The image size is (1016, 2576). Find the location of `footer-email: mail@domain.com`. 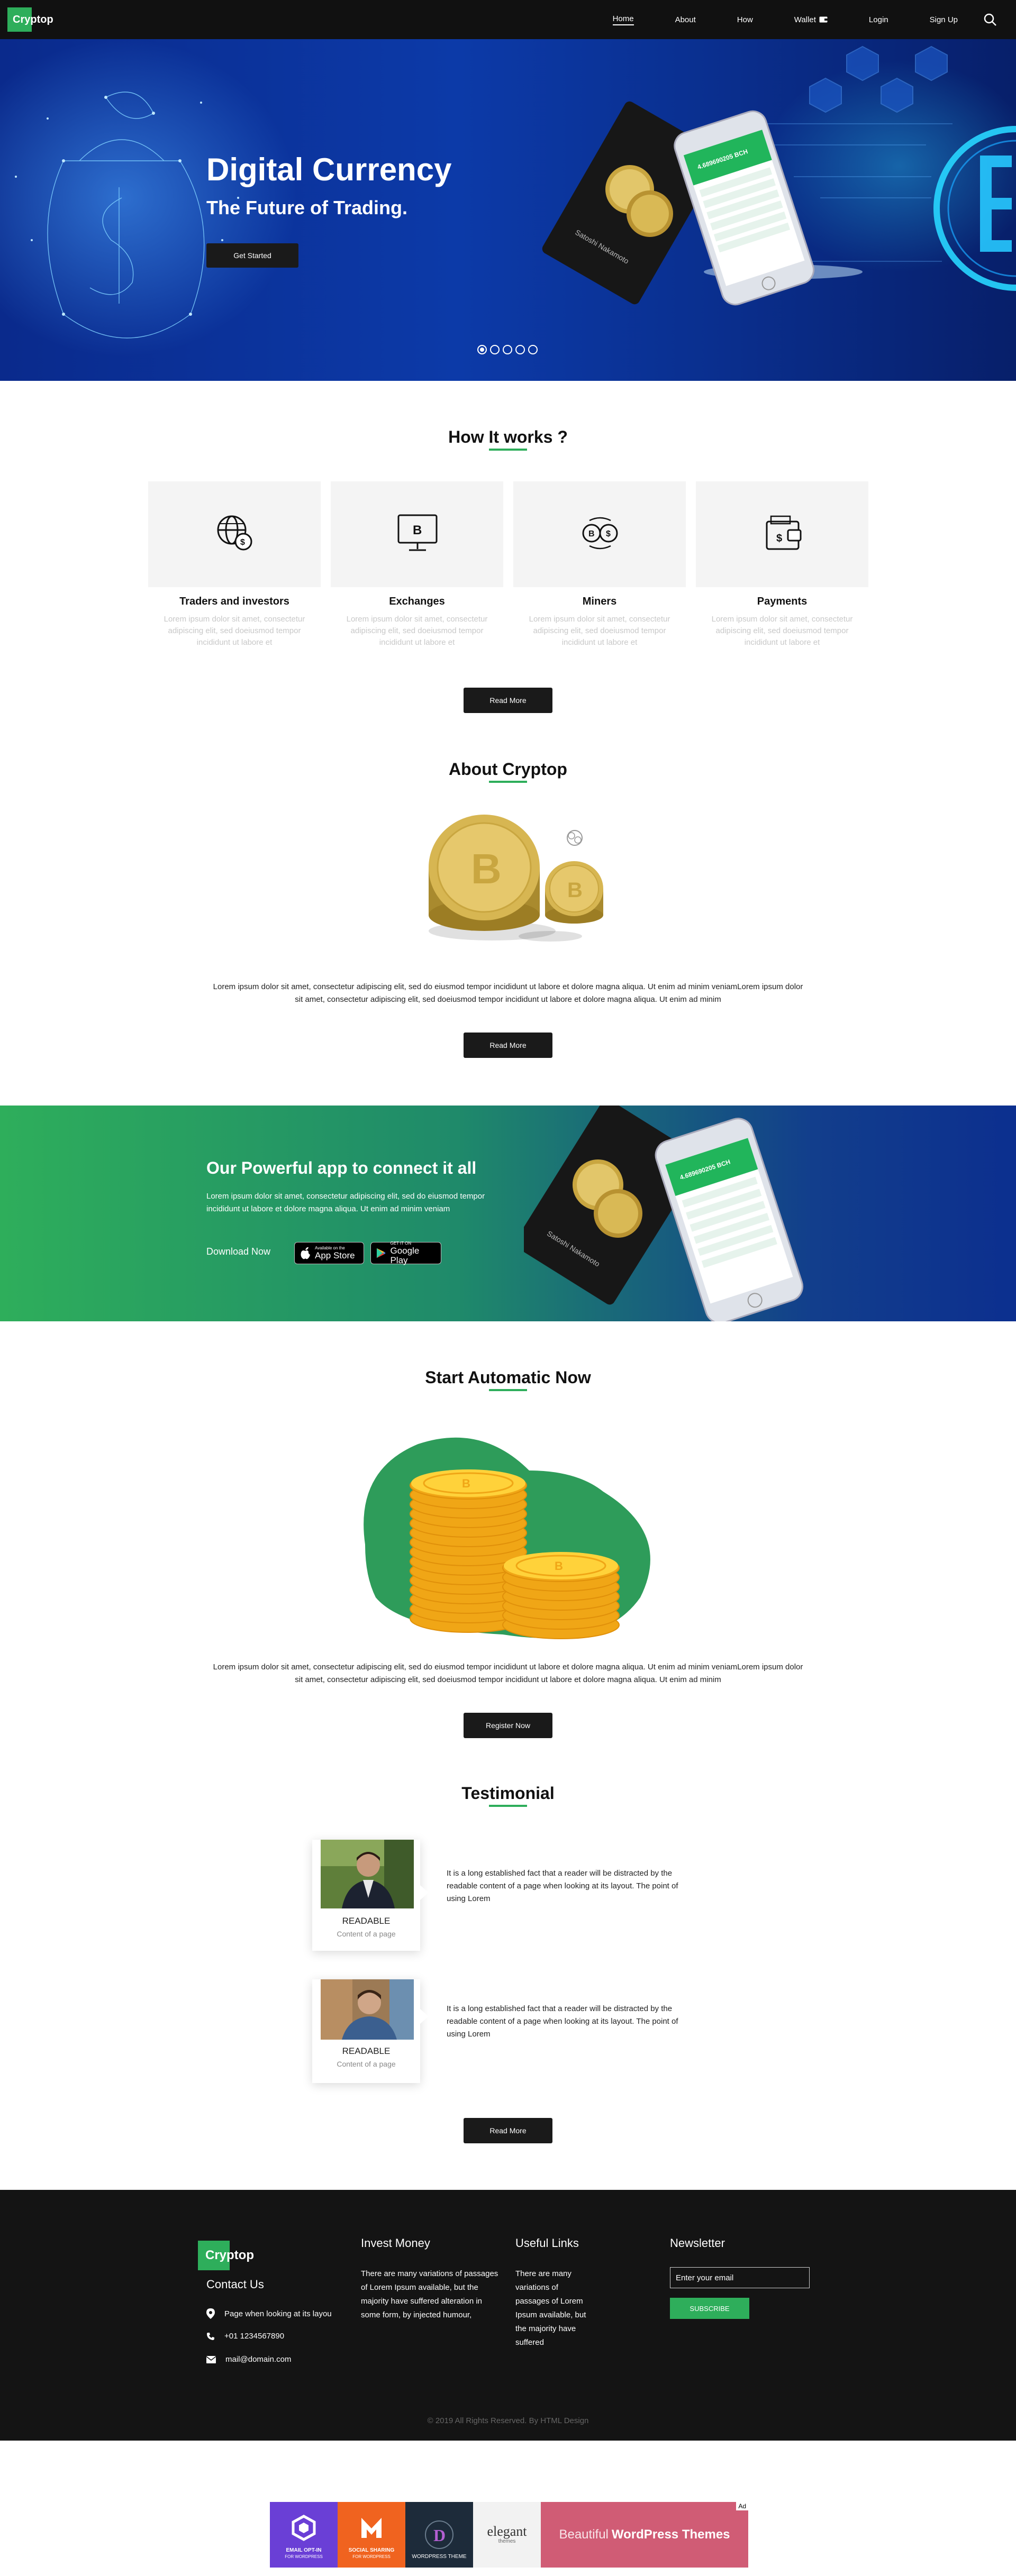

footer-email: mail@domain.com is located at coordinates (248, 2360).